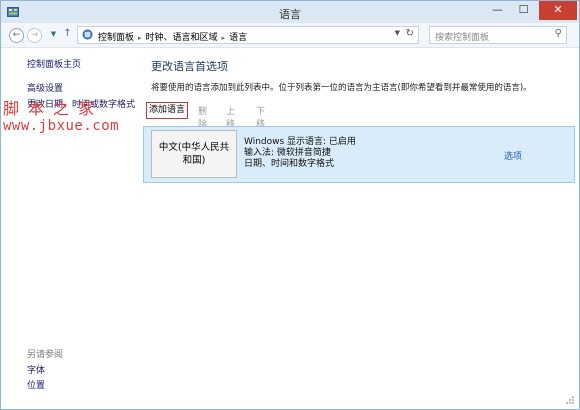 This screenshot has width=580, height=410. What do you see at coordinates (116, 38) in the screenshot?
I see `breadcrumb-control-panel: 控制面板` at bounding box center [116, 38].